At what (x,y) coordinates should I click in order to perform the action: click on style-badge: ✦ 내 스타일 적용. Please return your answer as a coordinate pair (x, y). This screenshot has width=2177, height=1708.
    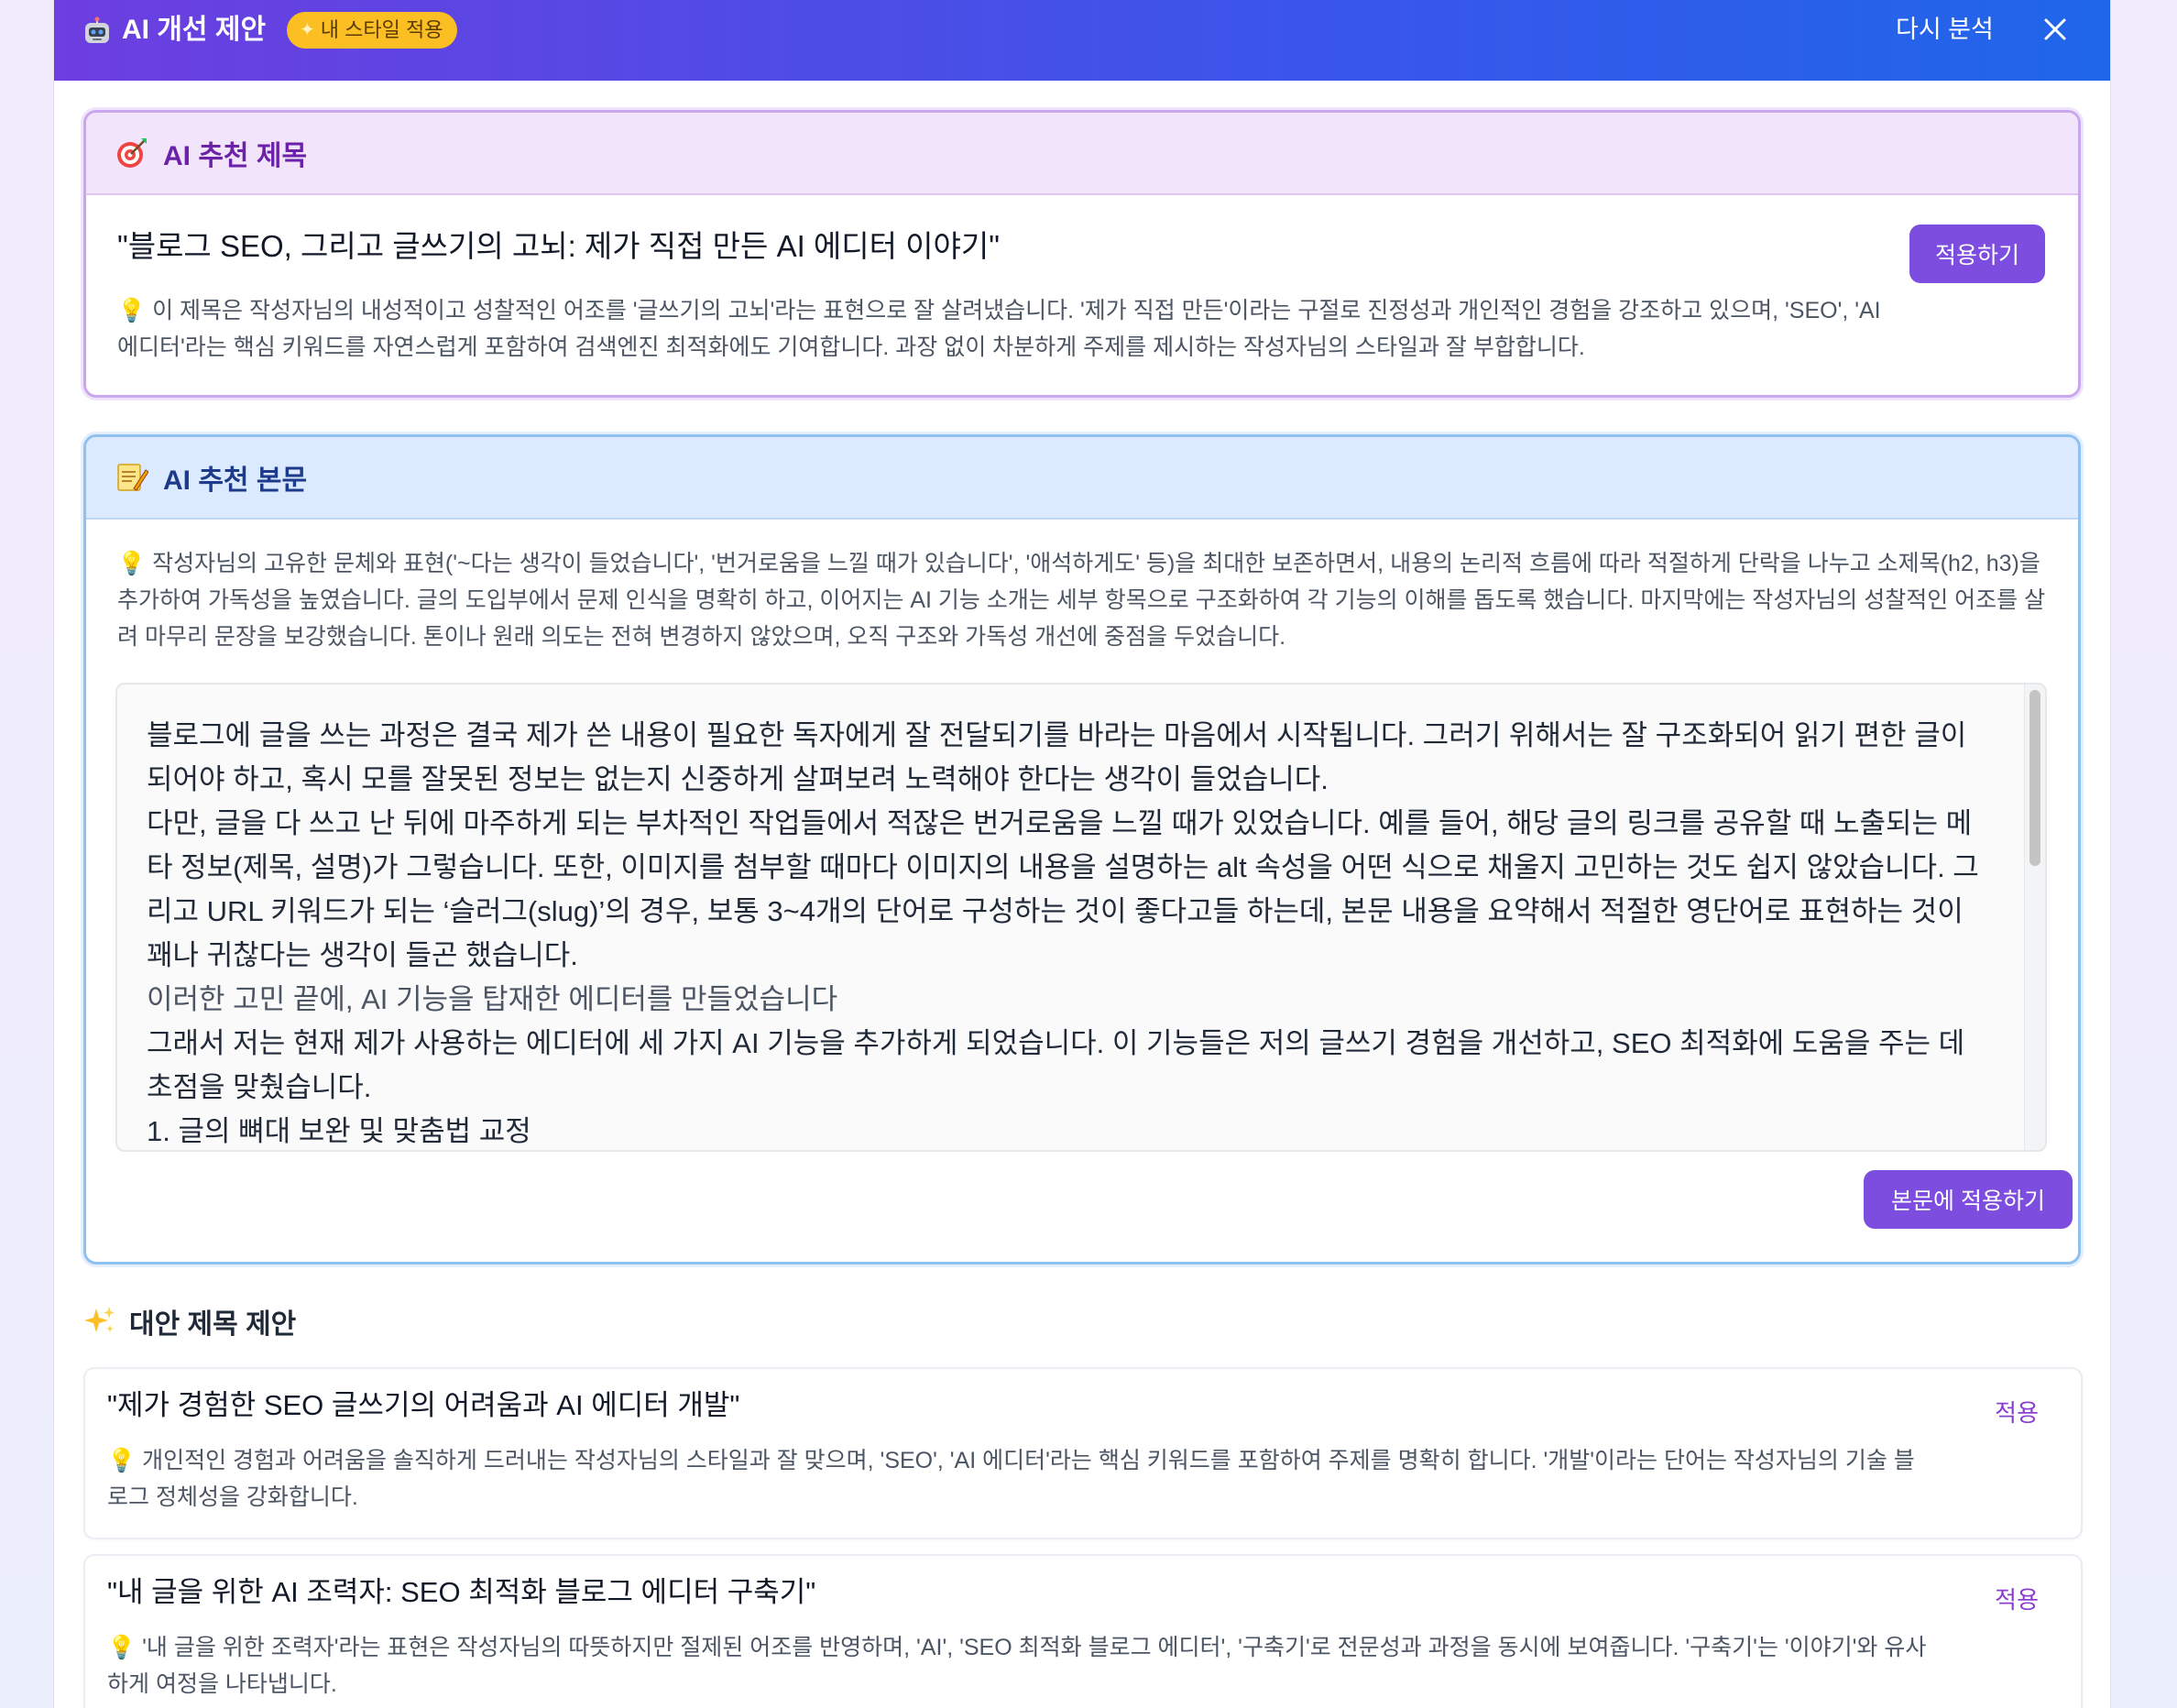
    Looking at the image, I should click on (372, 31).